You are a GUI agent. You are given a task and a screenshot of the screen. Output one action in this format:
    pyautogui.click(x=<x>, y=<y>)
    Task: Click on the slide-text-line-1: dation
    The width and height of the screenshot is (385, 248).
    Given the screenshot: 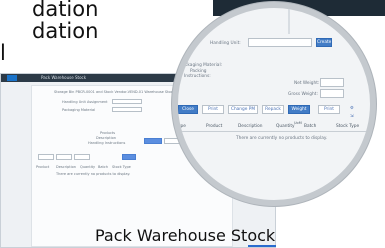 What is the action you would take?
    pyautogui.click(x=65, y=10)
    